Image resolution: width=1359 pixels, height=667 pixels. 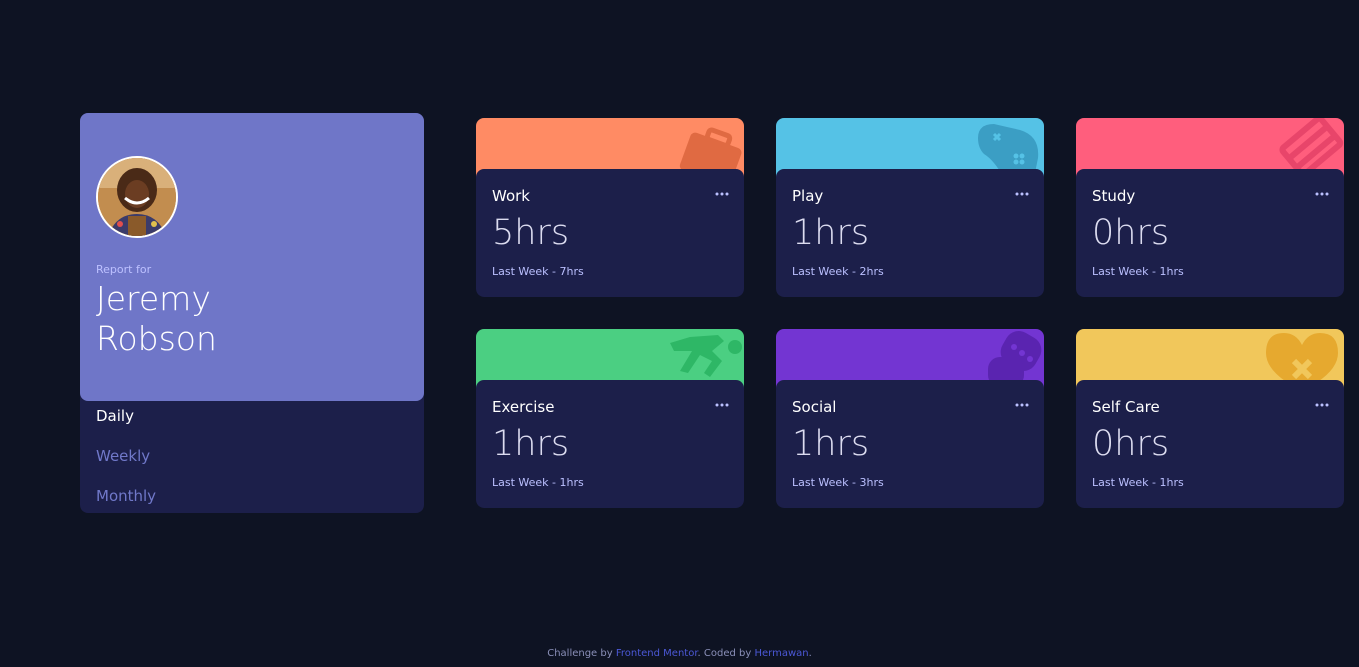 What do you see at coordinates (531, 233) in the screenshot?
I see `current-hours: 5hrs` at bounding box center [531, 233].